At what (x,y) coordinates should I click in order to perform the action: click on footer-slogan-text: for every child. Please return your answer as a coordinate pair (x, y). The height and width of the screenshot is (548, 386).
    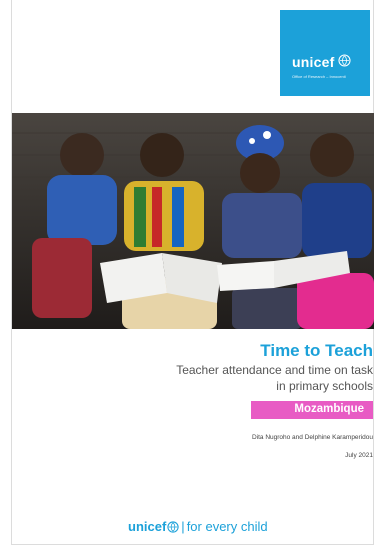
    Looking at the image, I should click on (227, 526).